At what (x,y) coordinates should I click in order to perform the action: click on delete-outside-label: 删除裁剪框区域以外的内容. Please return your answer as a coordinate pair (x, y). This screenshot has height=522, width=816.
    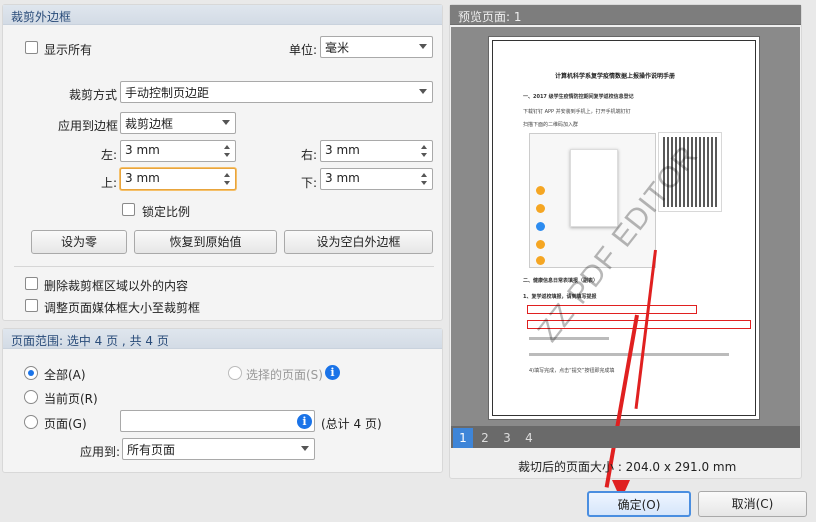
    Looking at the image, I should click on (116, 286).